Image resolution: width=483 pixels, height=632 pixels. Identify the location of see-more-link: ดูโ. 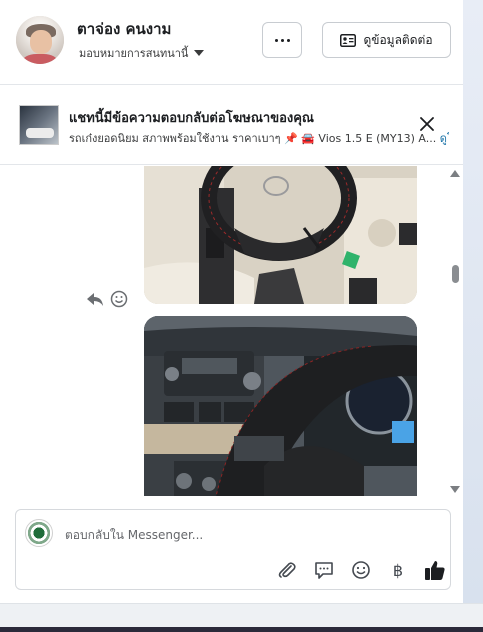
(444, 138).